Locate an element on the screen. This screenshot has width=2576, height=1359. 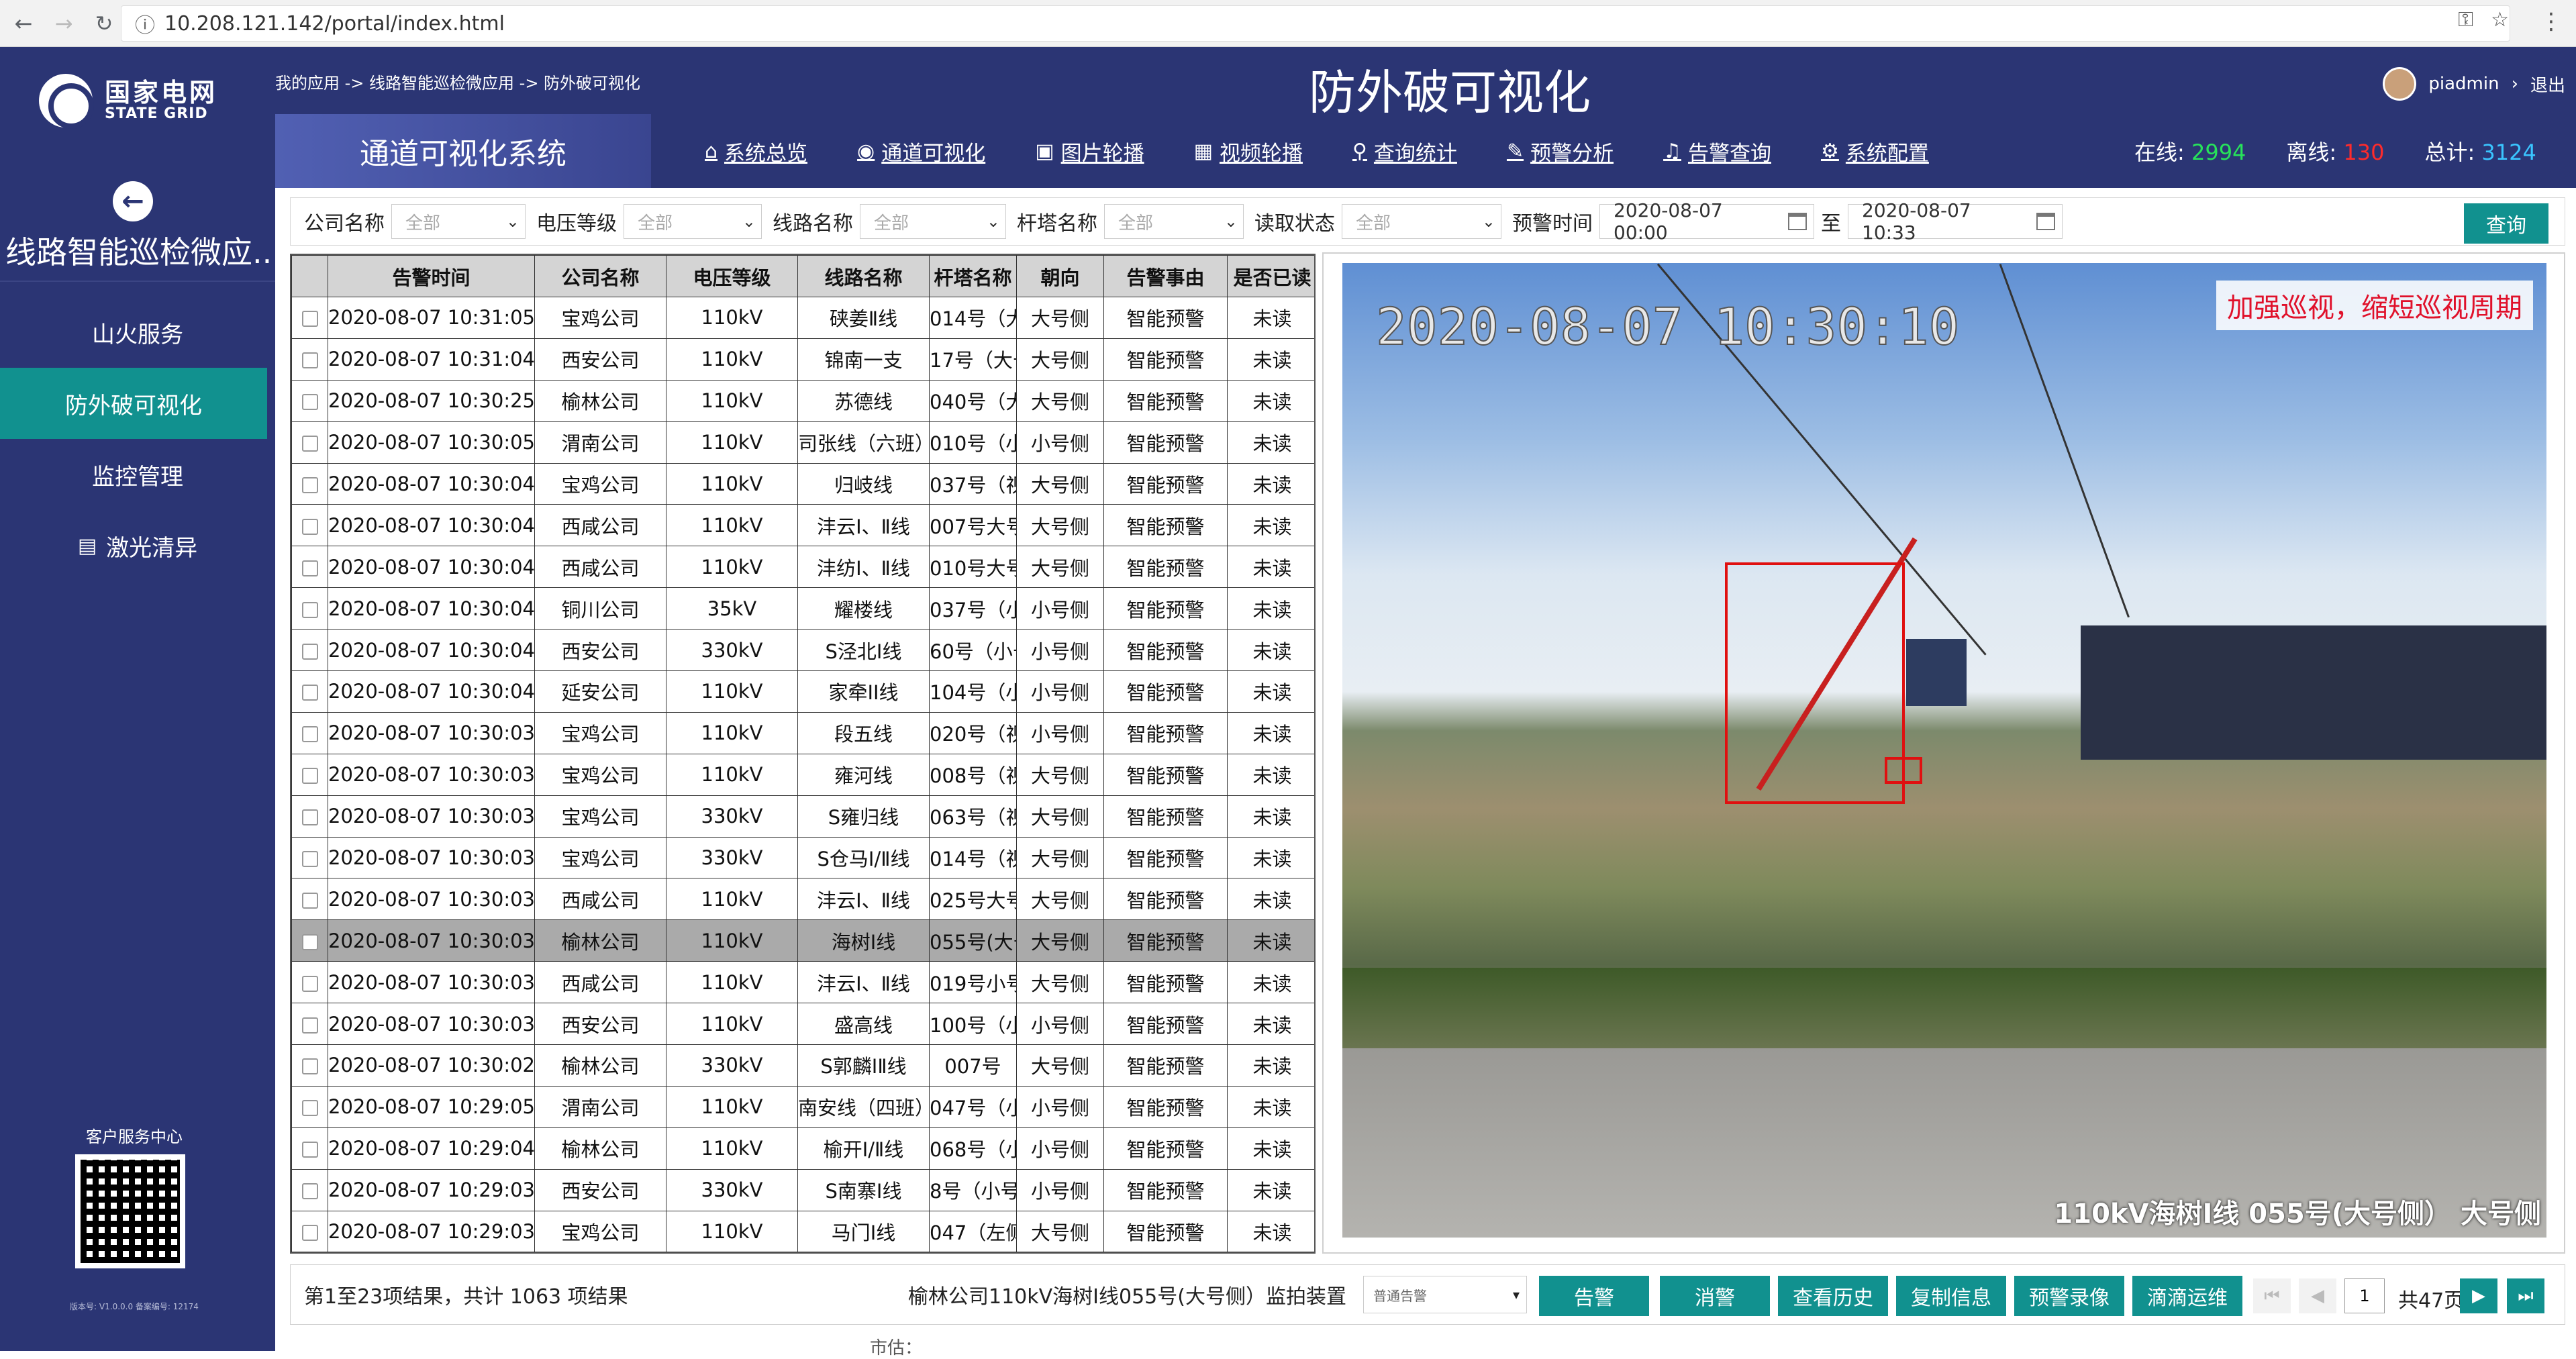
time-to-input: 2020-08-07 10:33 is located at coordinates (1955, 221).